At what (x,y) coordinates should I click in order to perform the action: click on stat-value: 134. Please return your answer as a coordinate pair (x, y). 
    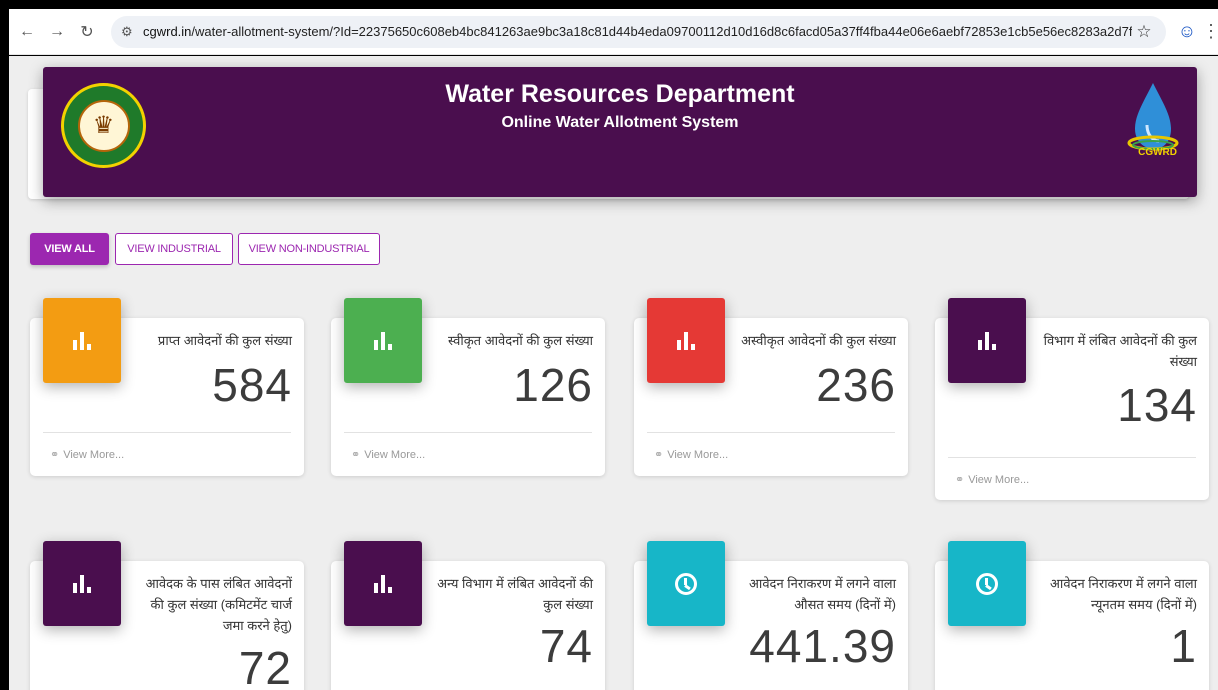
    Looking at the image, I should click on (1157, 405).